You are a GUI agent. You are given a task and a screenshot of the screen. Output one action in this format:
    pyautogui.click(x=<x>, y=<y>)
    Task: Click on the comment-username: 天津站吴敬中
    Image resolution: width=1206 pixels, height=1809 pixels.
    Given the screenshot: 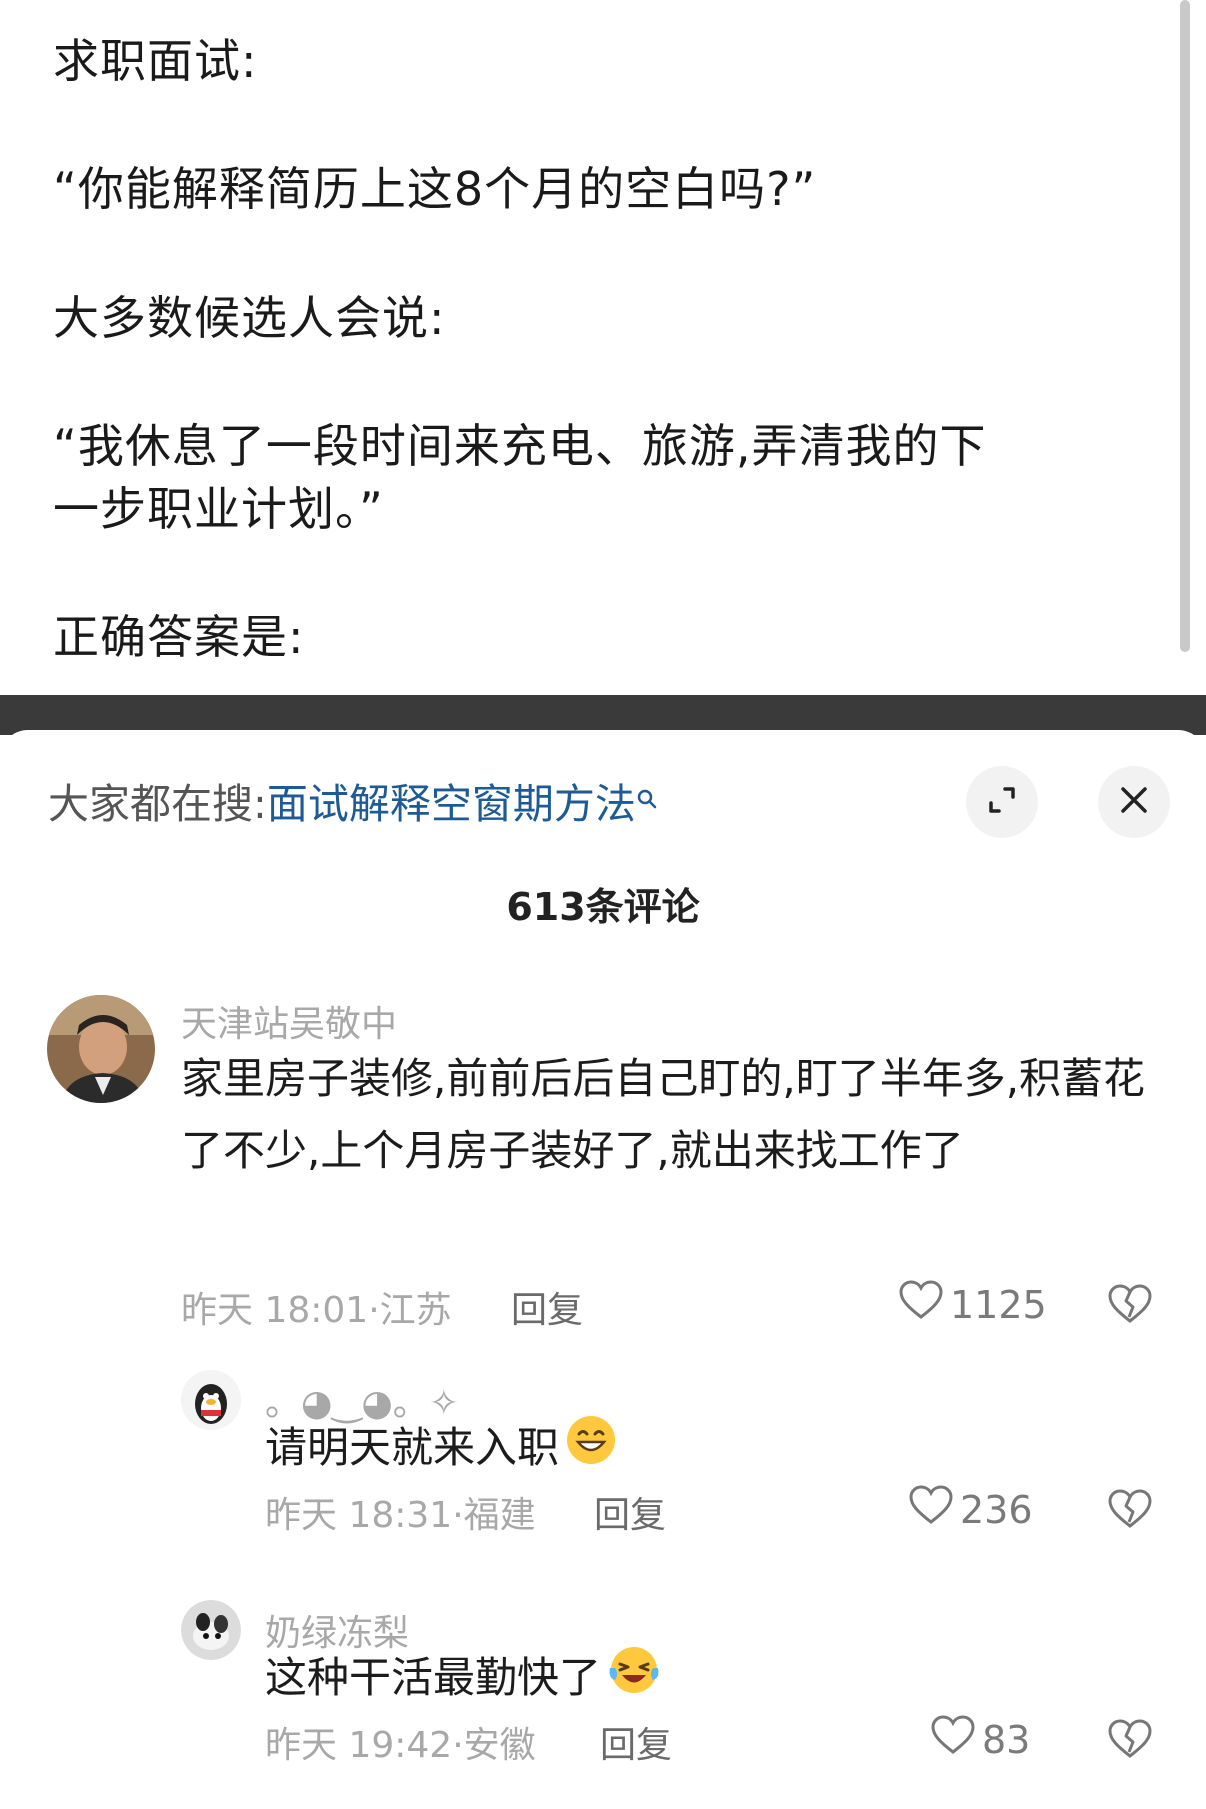 What is the action you would take?
    pyautogui.click(x=289, y=1021)
    